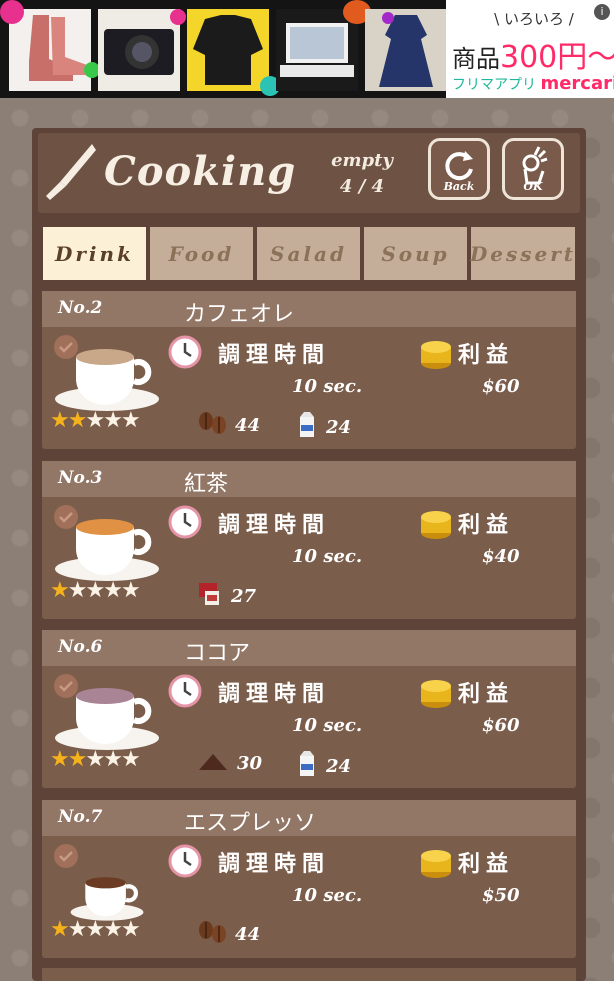 Image resolution: width=614 pixels, height=981 pixels. What do you see at coordinates (139, 50) in the screenshot?
I see `ad-thumb-camera` at bounding box center [139, 50].